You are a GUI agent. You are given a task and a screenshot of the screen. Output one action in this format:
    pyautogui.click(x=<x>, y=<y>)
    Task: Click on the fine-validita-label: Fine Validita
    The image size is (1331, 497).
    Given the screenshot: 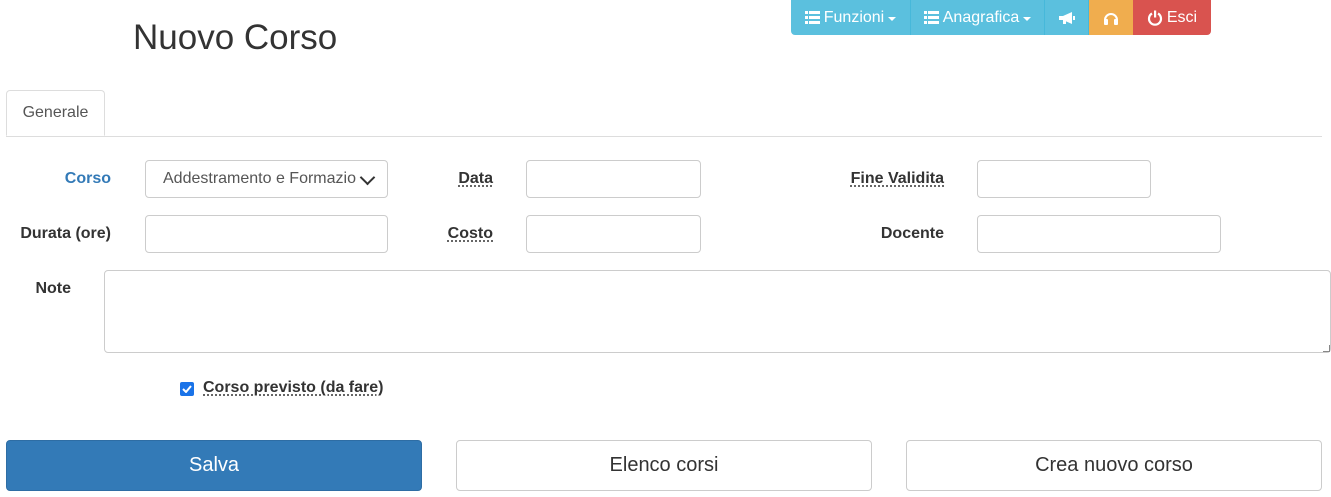 What is the action you would take?
    pyautogui.click(x=897, y=178)
    